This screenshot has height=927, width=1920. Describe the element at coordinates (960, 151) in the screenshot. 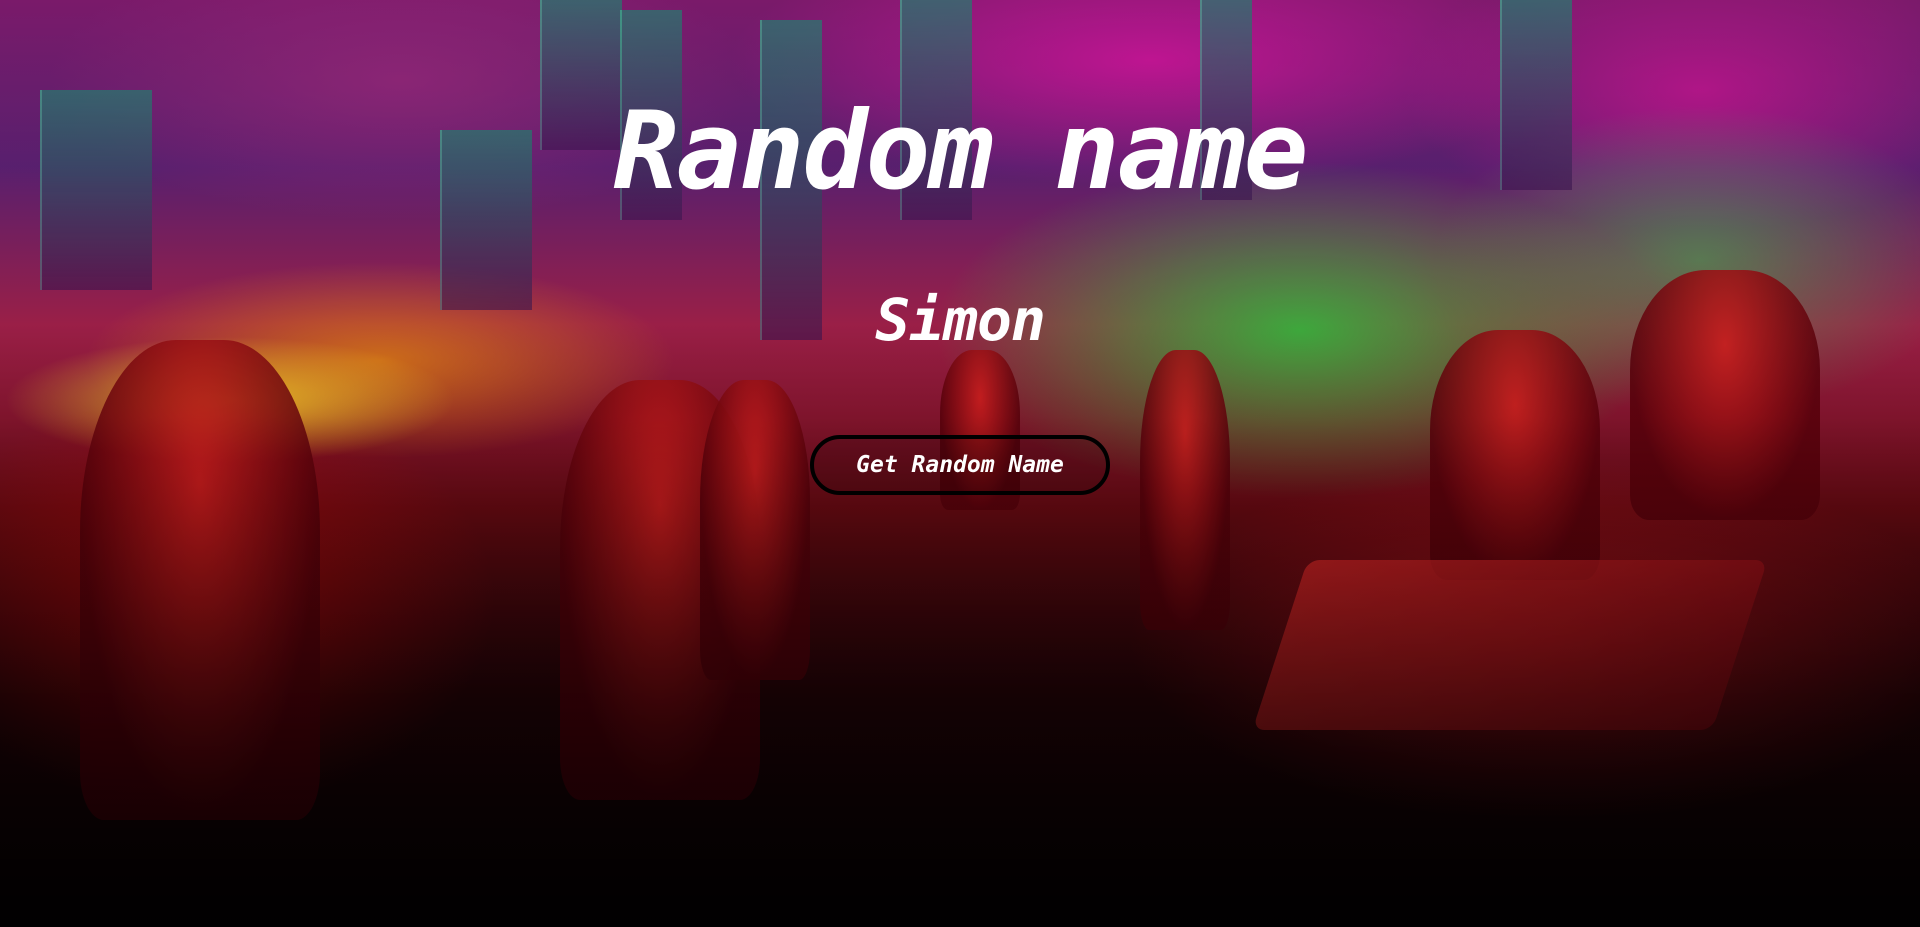

I see `page-title: Random name` at that location.